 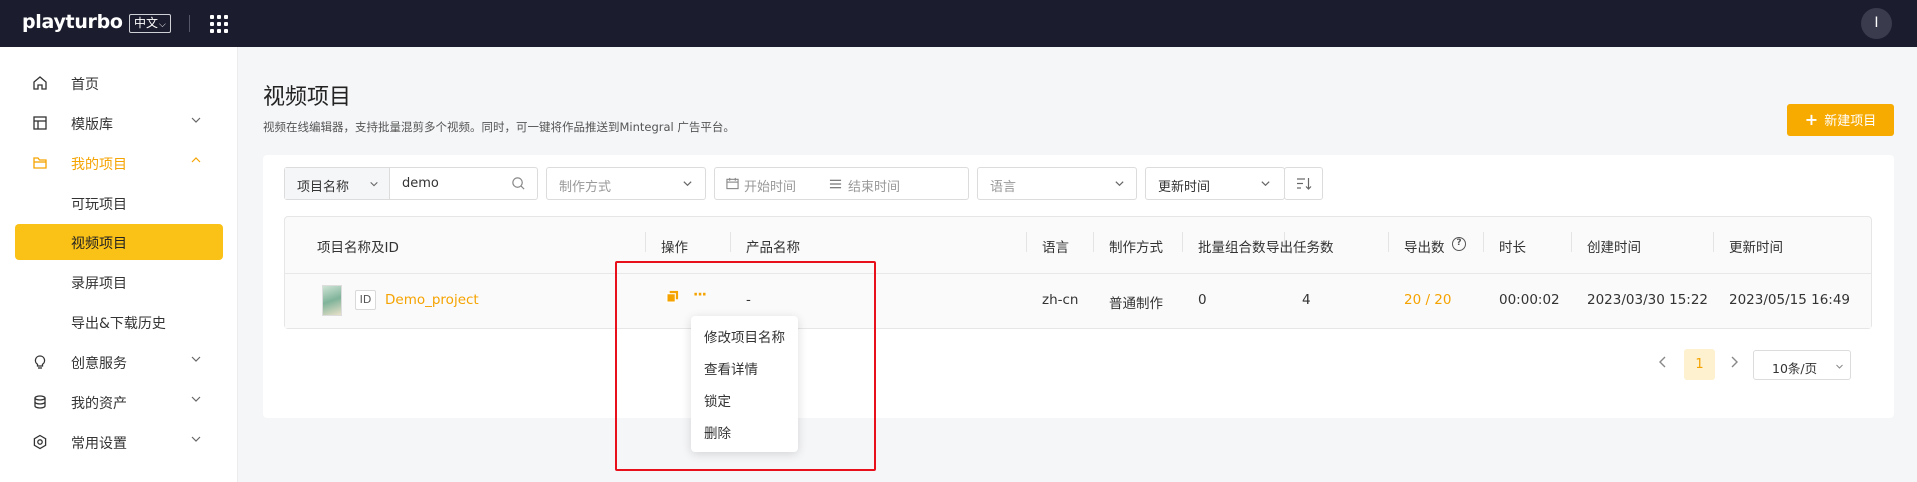 What do you see at coordinates (1876, 23) in the screenshot?
I see `avatar: I` at bounding box center [1876, 23].